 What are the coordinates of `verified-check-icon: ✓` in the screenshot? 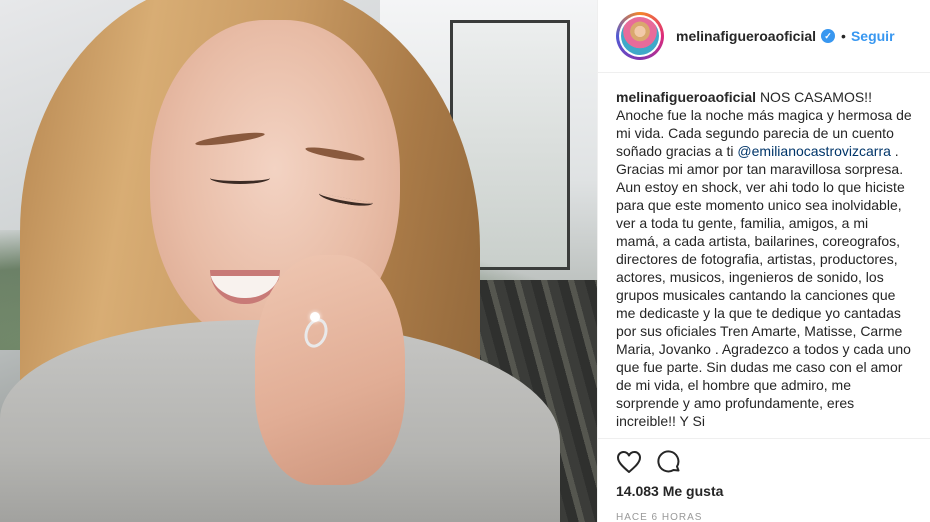 It's located at (828, 36).